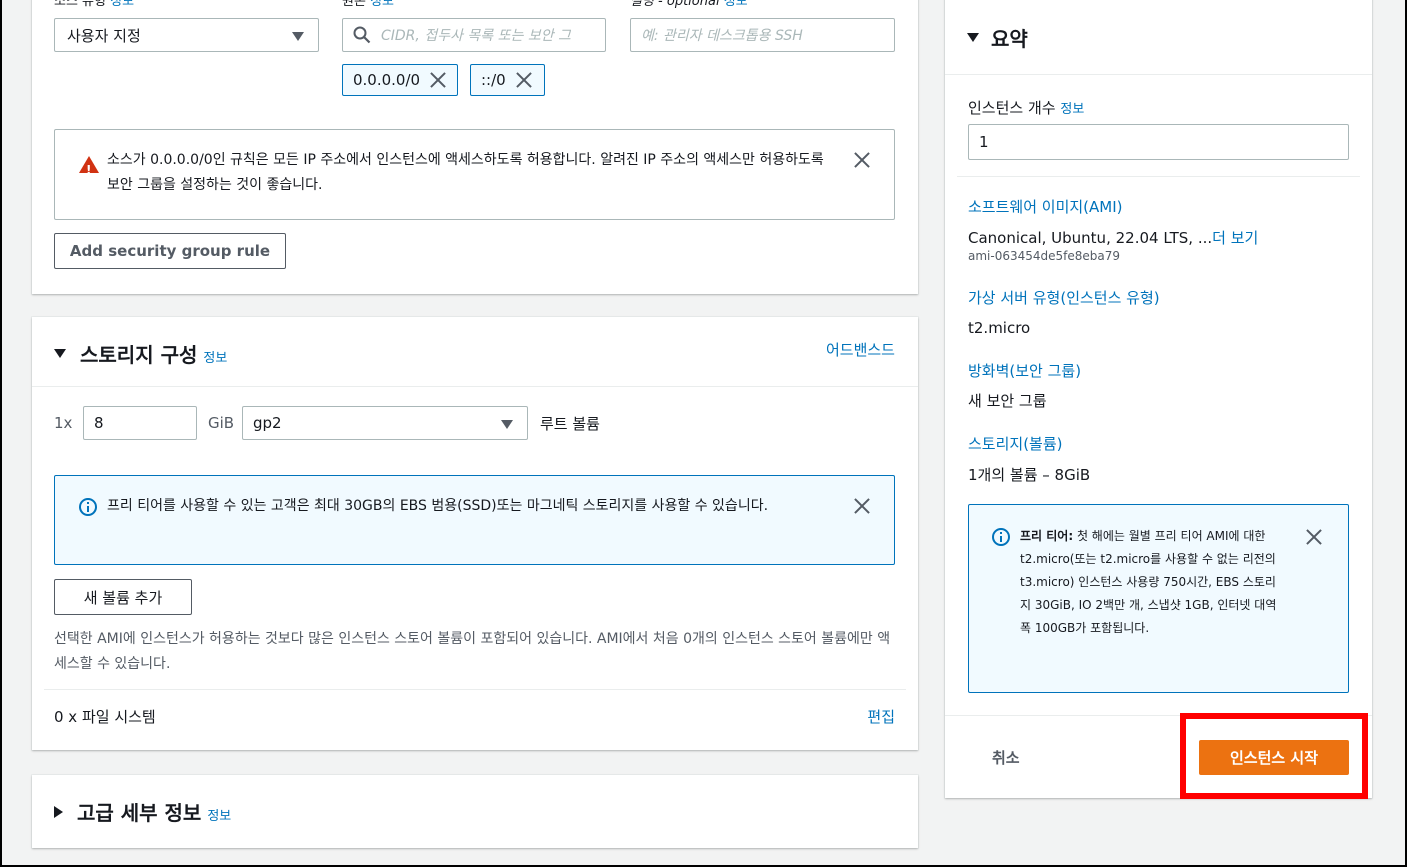 This screenshot has height=867, width=1407. What do you see at coordinates (63, 423) in the screenshot?
I see `volume-count-prefix: 1x` at bounding box center [63, 423].